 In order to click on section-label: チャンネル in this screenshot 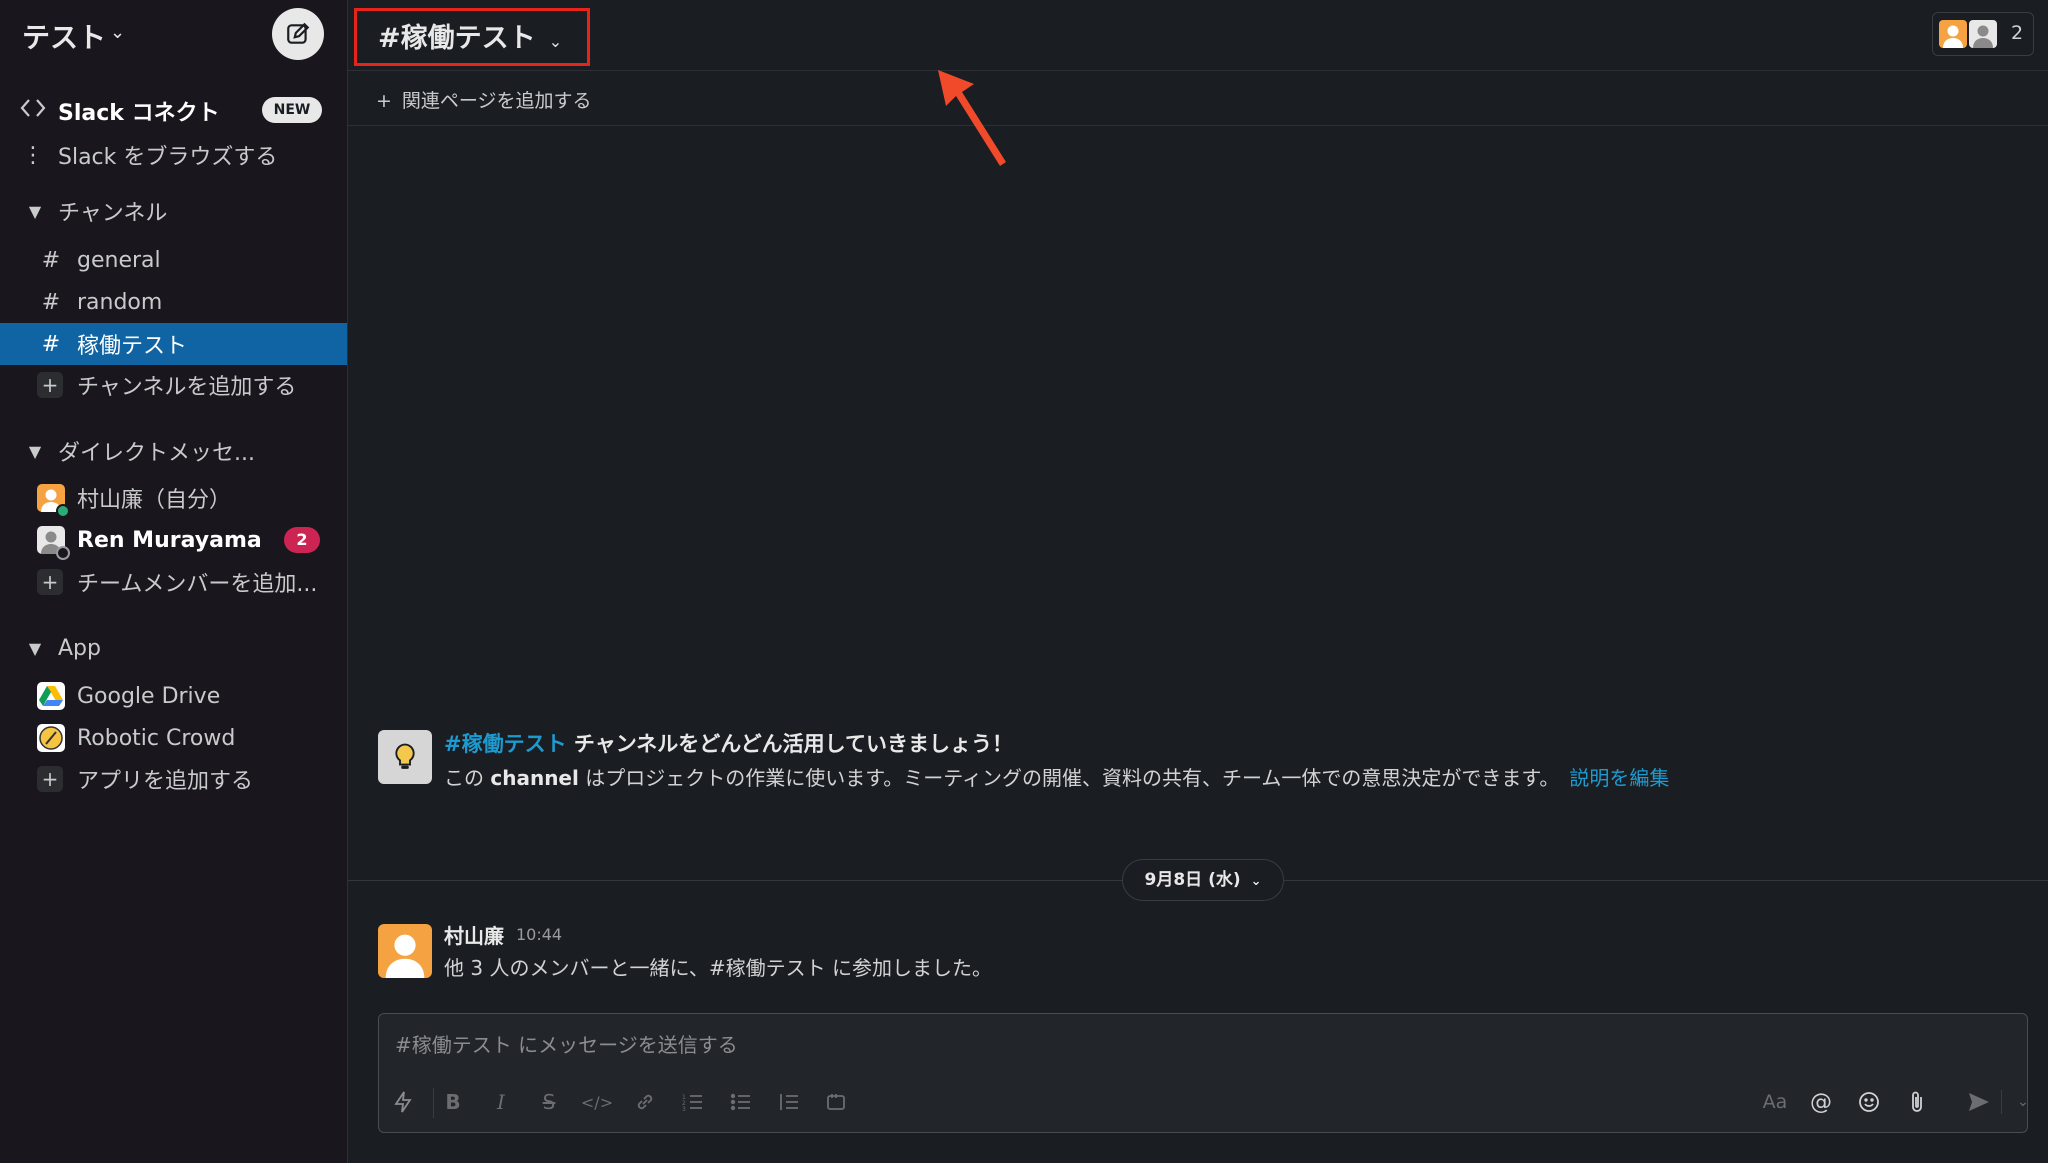, I will do `click(113, 213)`.